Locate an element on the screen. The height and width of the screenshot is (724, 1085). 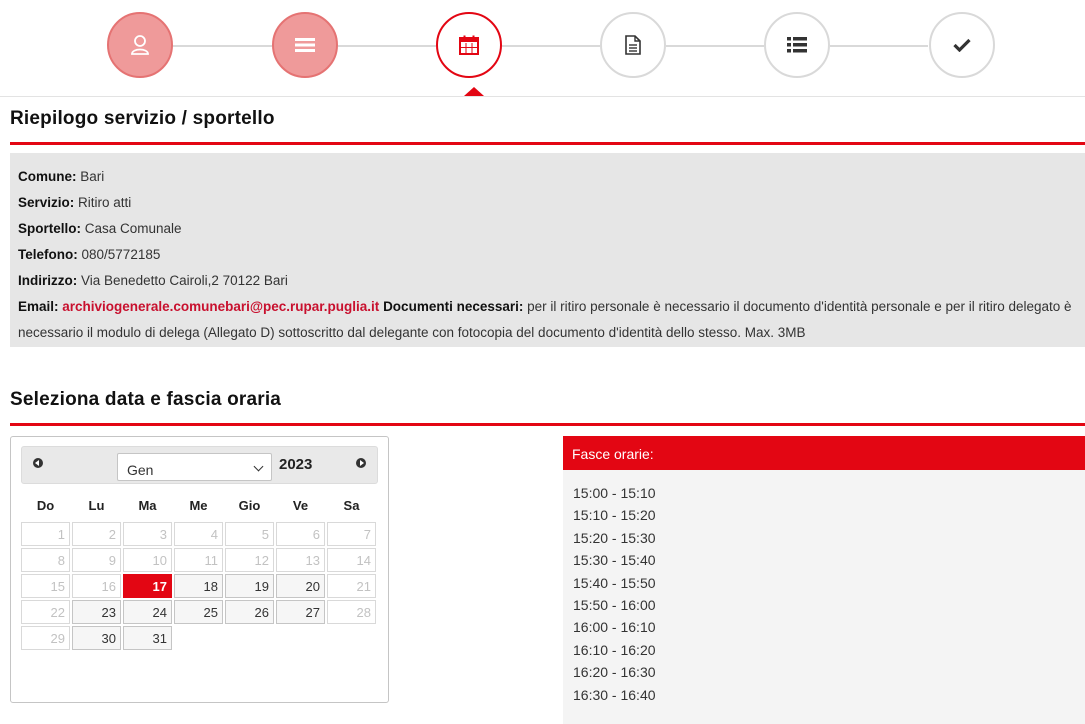
available-day: 23 is located at coordinates (96, 612).